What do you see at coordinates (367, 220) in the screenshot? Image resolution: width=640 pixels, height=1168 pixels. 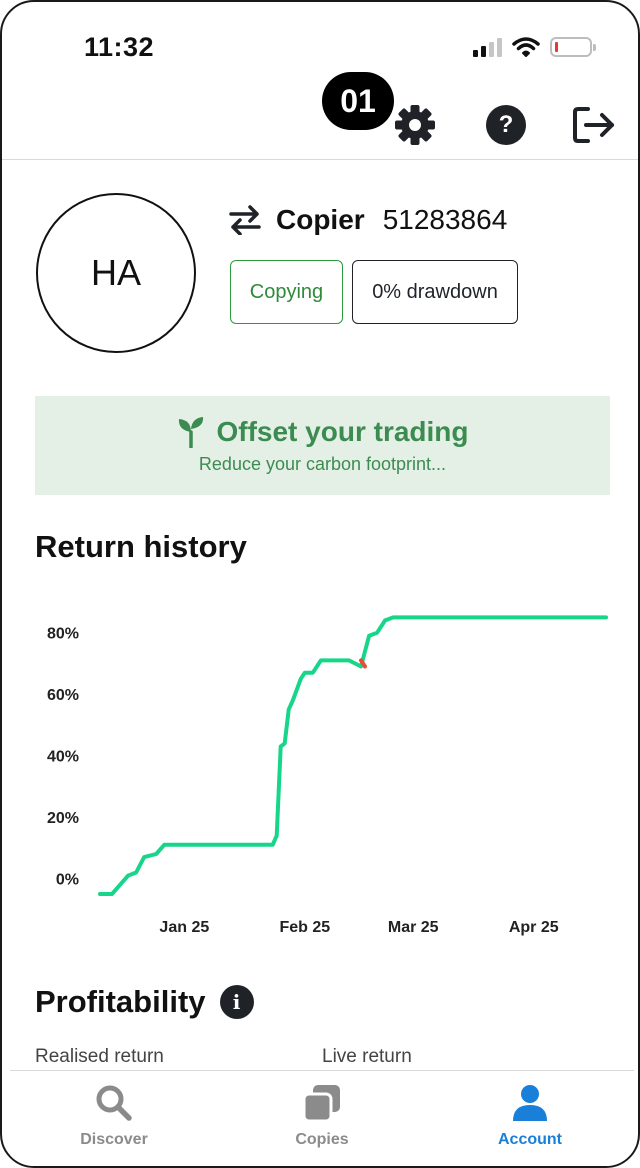 I see `profile-header: Copier 51283864` at bounding box center [367, 220].